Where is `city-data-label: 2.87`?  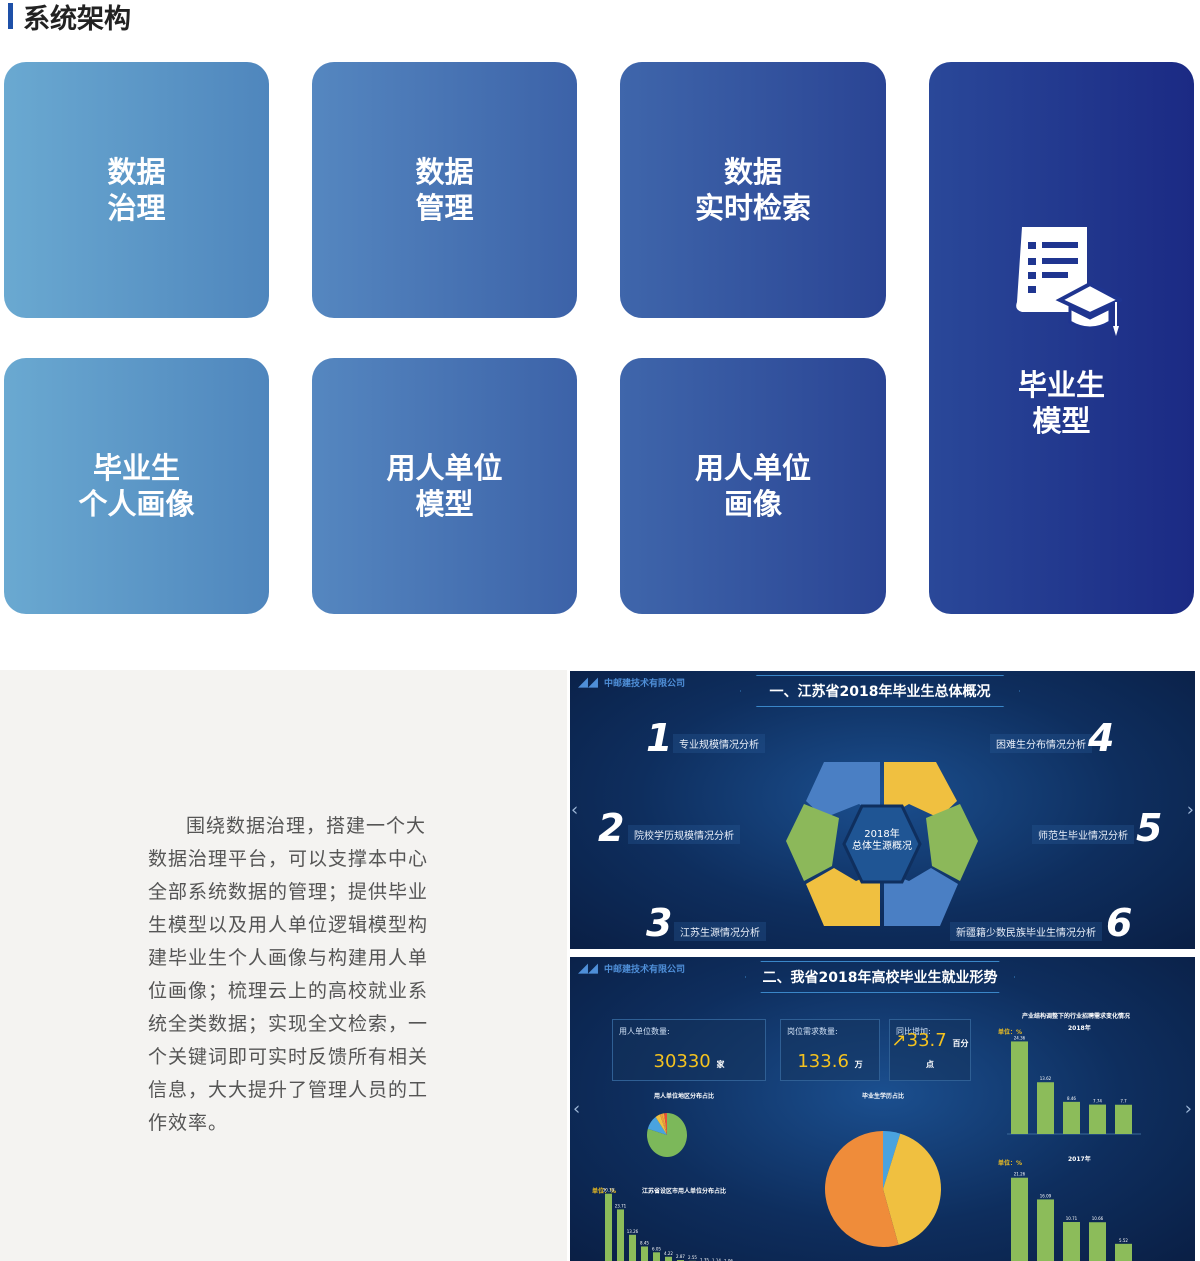
city-data-label: 2.87 is located at coordinates (680, 1256).